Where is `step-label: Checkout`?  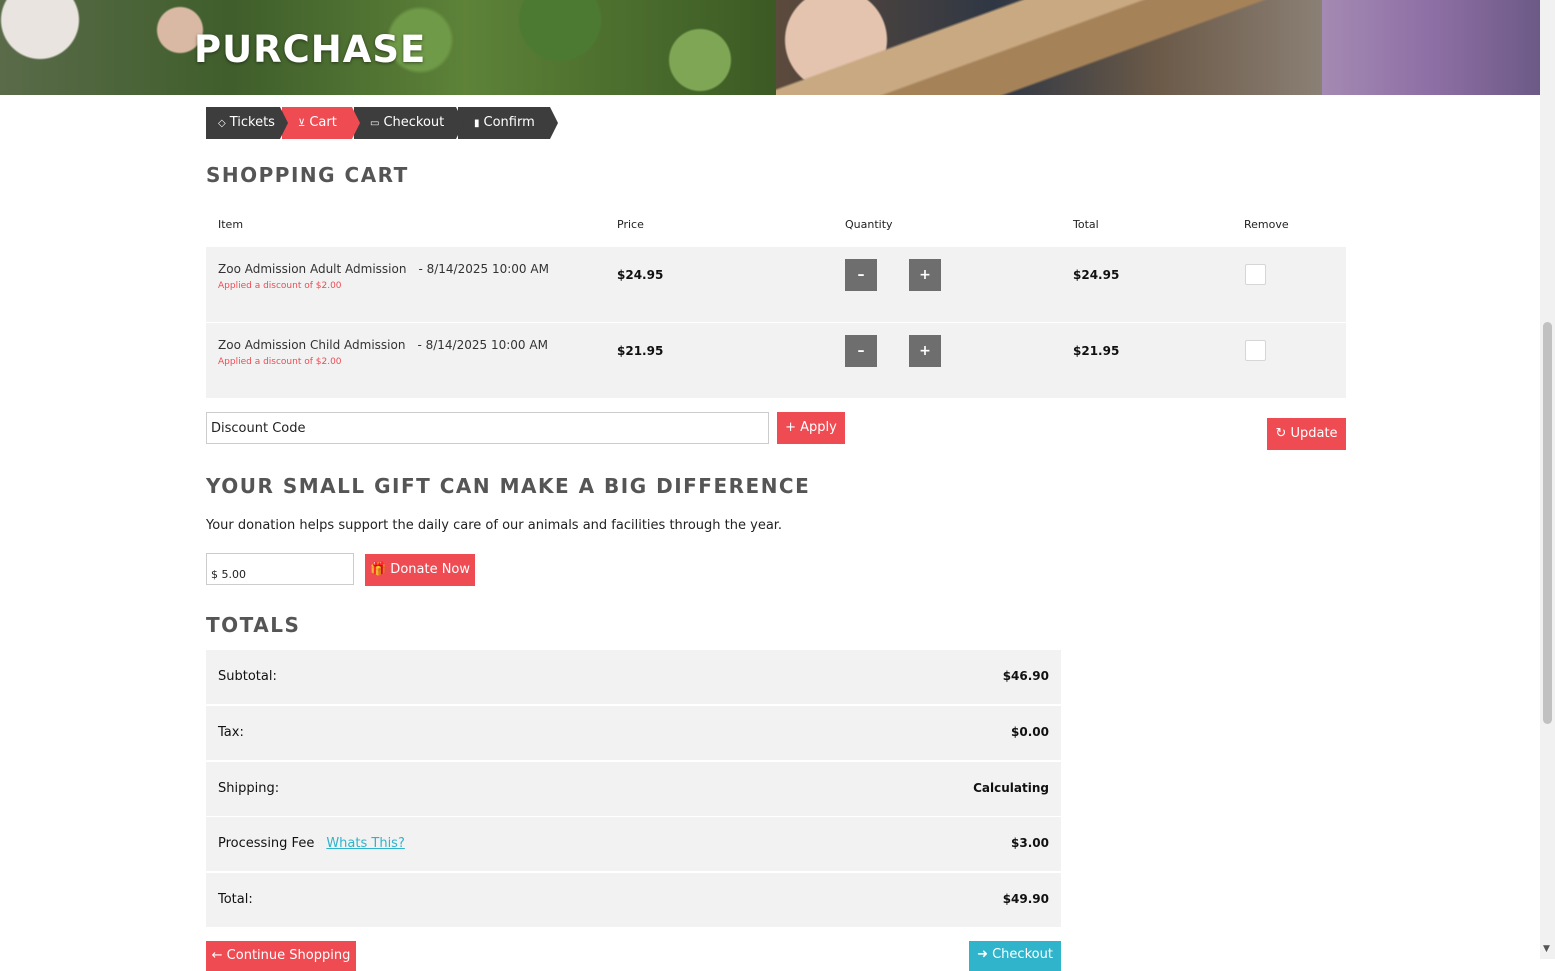 step-label: Checkout is located at coordinates (414, 122).